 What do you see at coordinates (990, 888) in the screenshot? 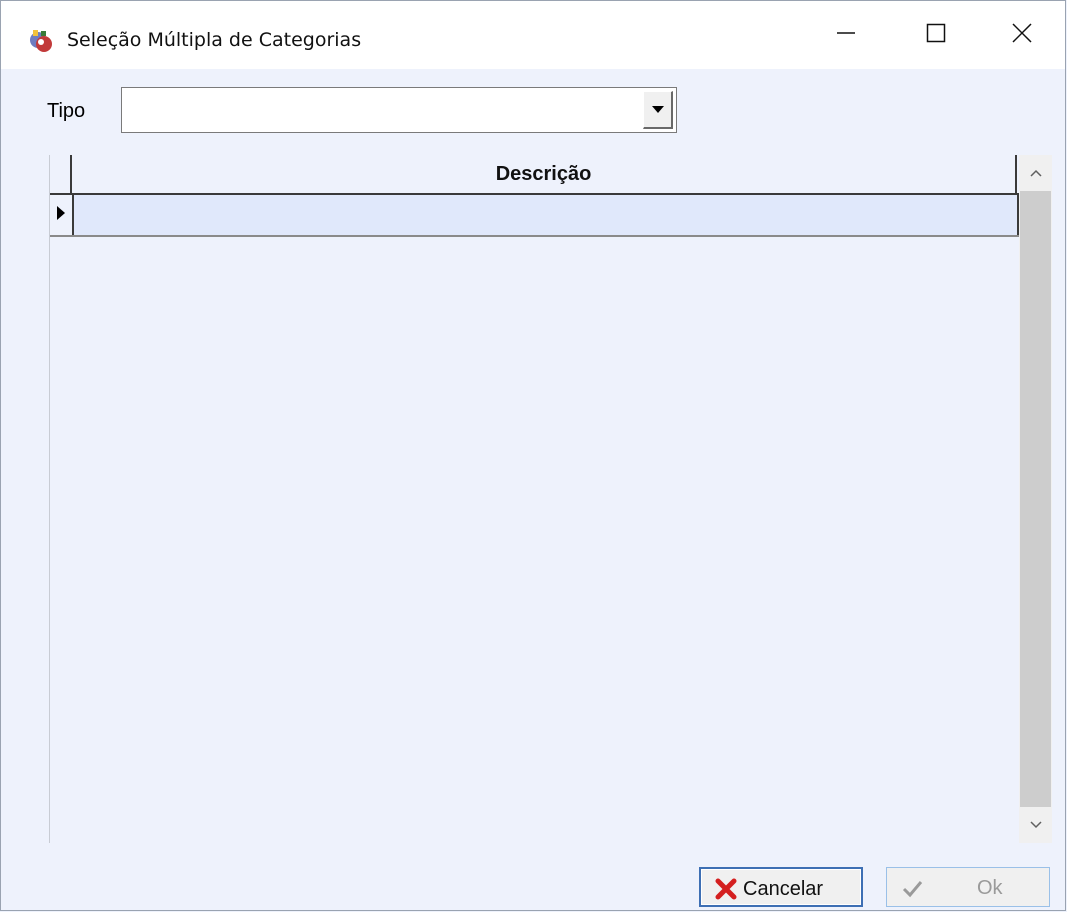
I see `ok-label: Ok` at bounding box center [990, 888].